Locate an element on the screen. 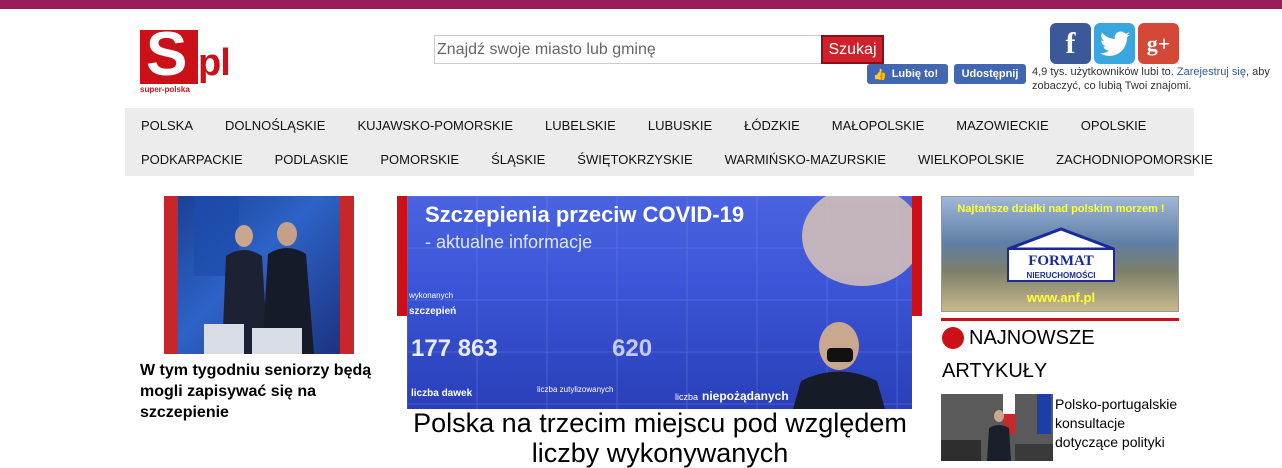 Image resolution: width=1282 pixels, height=468 pixels. logo-letter: S is located at coordinates (167, 54).